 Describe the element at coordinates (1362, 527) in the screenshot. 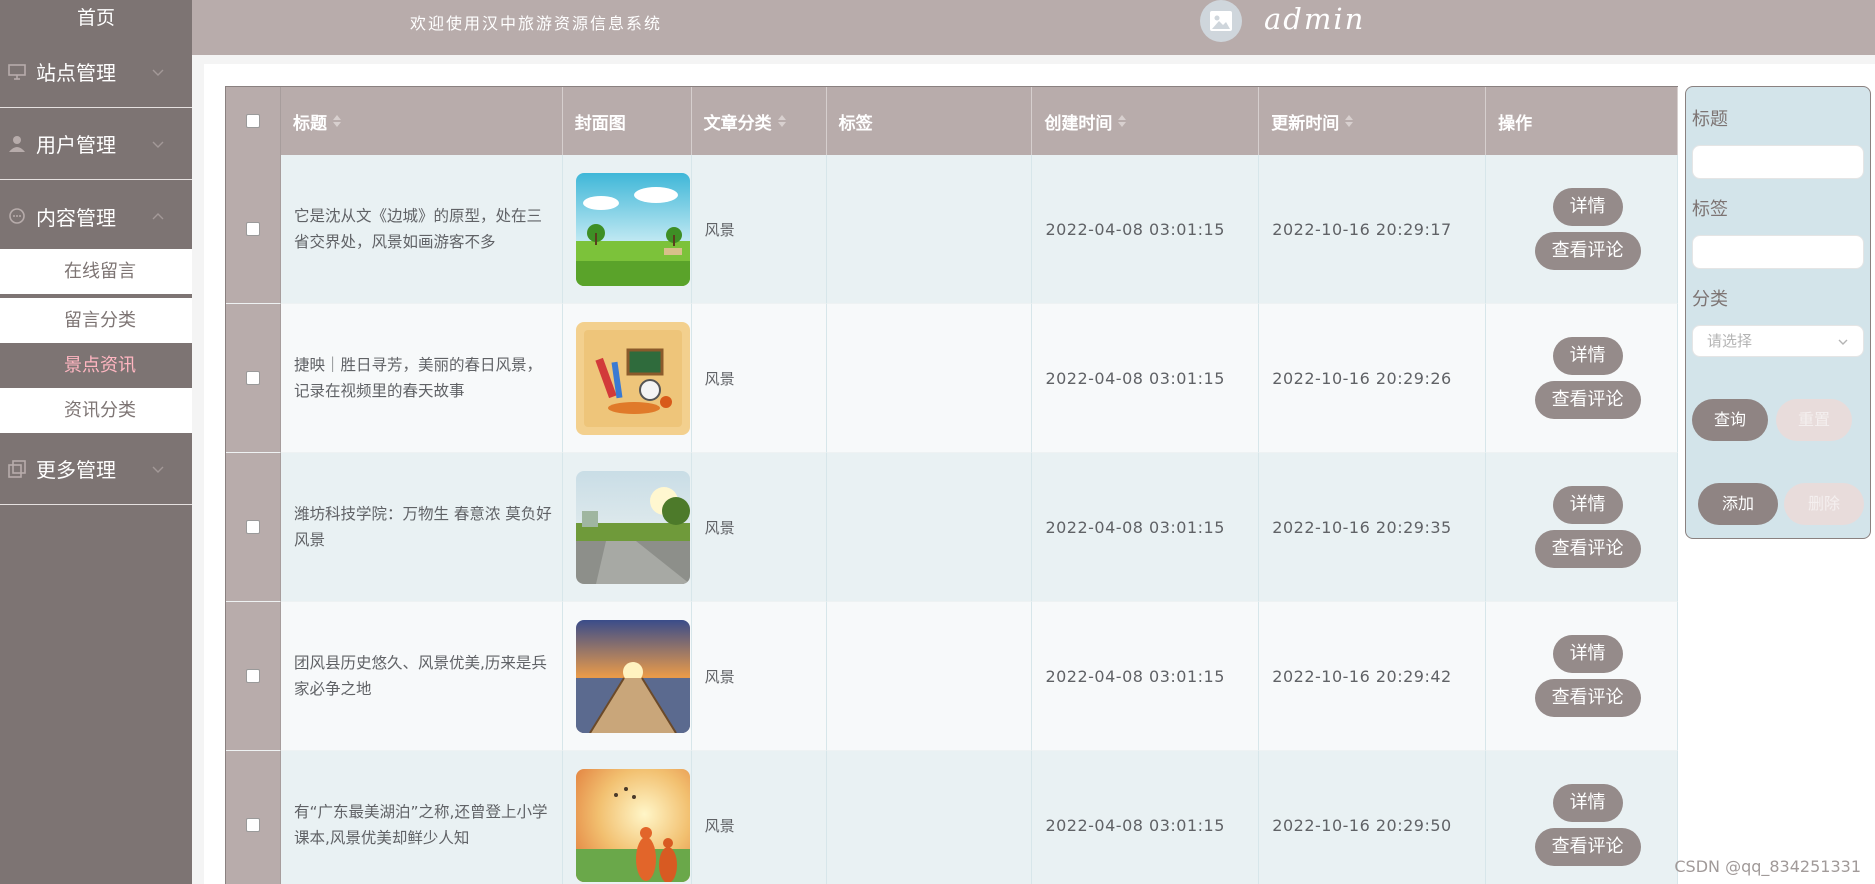

I see `row-updated: 2022-10-16 20:29:35` at that location.